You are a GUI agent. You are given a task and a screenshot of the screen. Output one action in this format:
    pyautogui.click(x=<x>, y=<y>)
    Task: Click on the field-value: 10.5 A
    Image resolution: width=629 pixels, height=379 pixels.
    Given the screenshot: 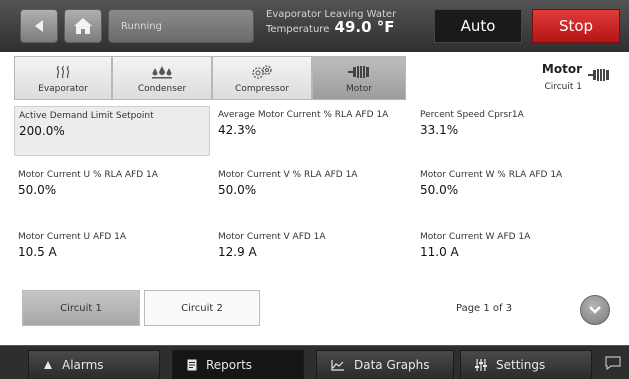 What is the action you would take?
    pyautogui.click(x=37, y=252)
    